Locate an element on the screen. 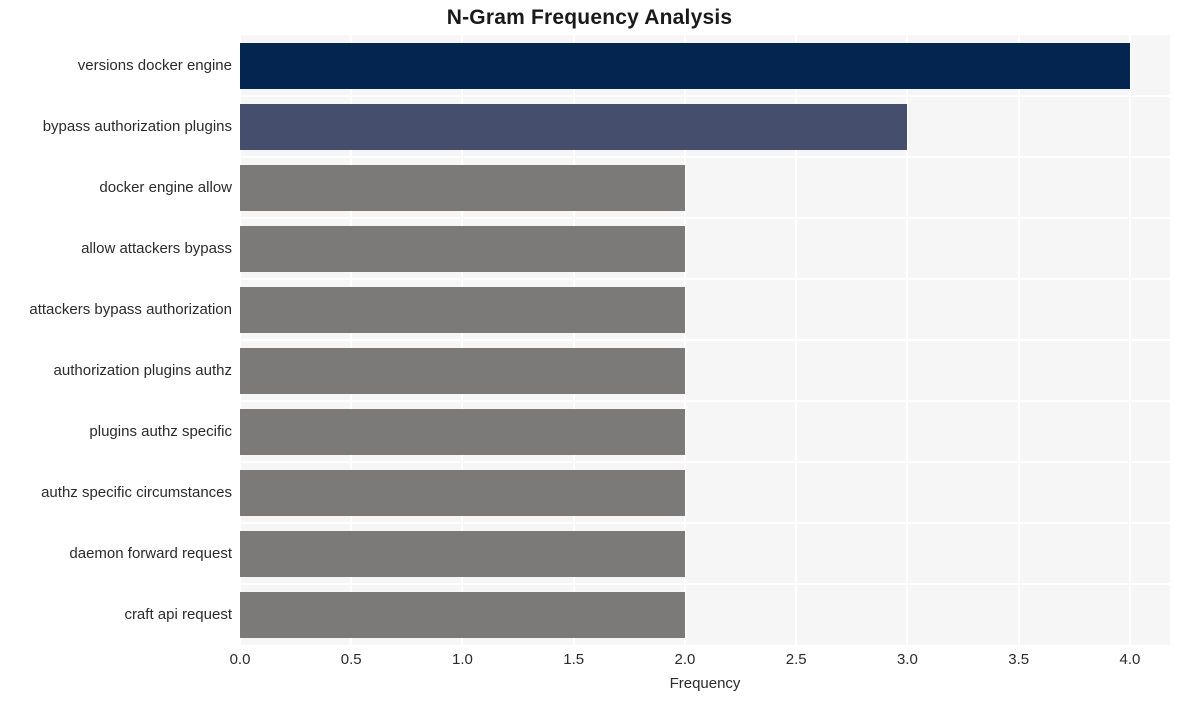  x-axis-tick-label: 3.0 is located at coordinates (907, 659).